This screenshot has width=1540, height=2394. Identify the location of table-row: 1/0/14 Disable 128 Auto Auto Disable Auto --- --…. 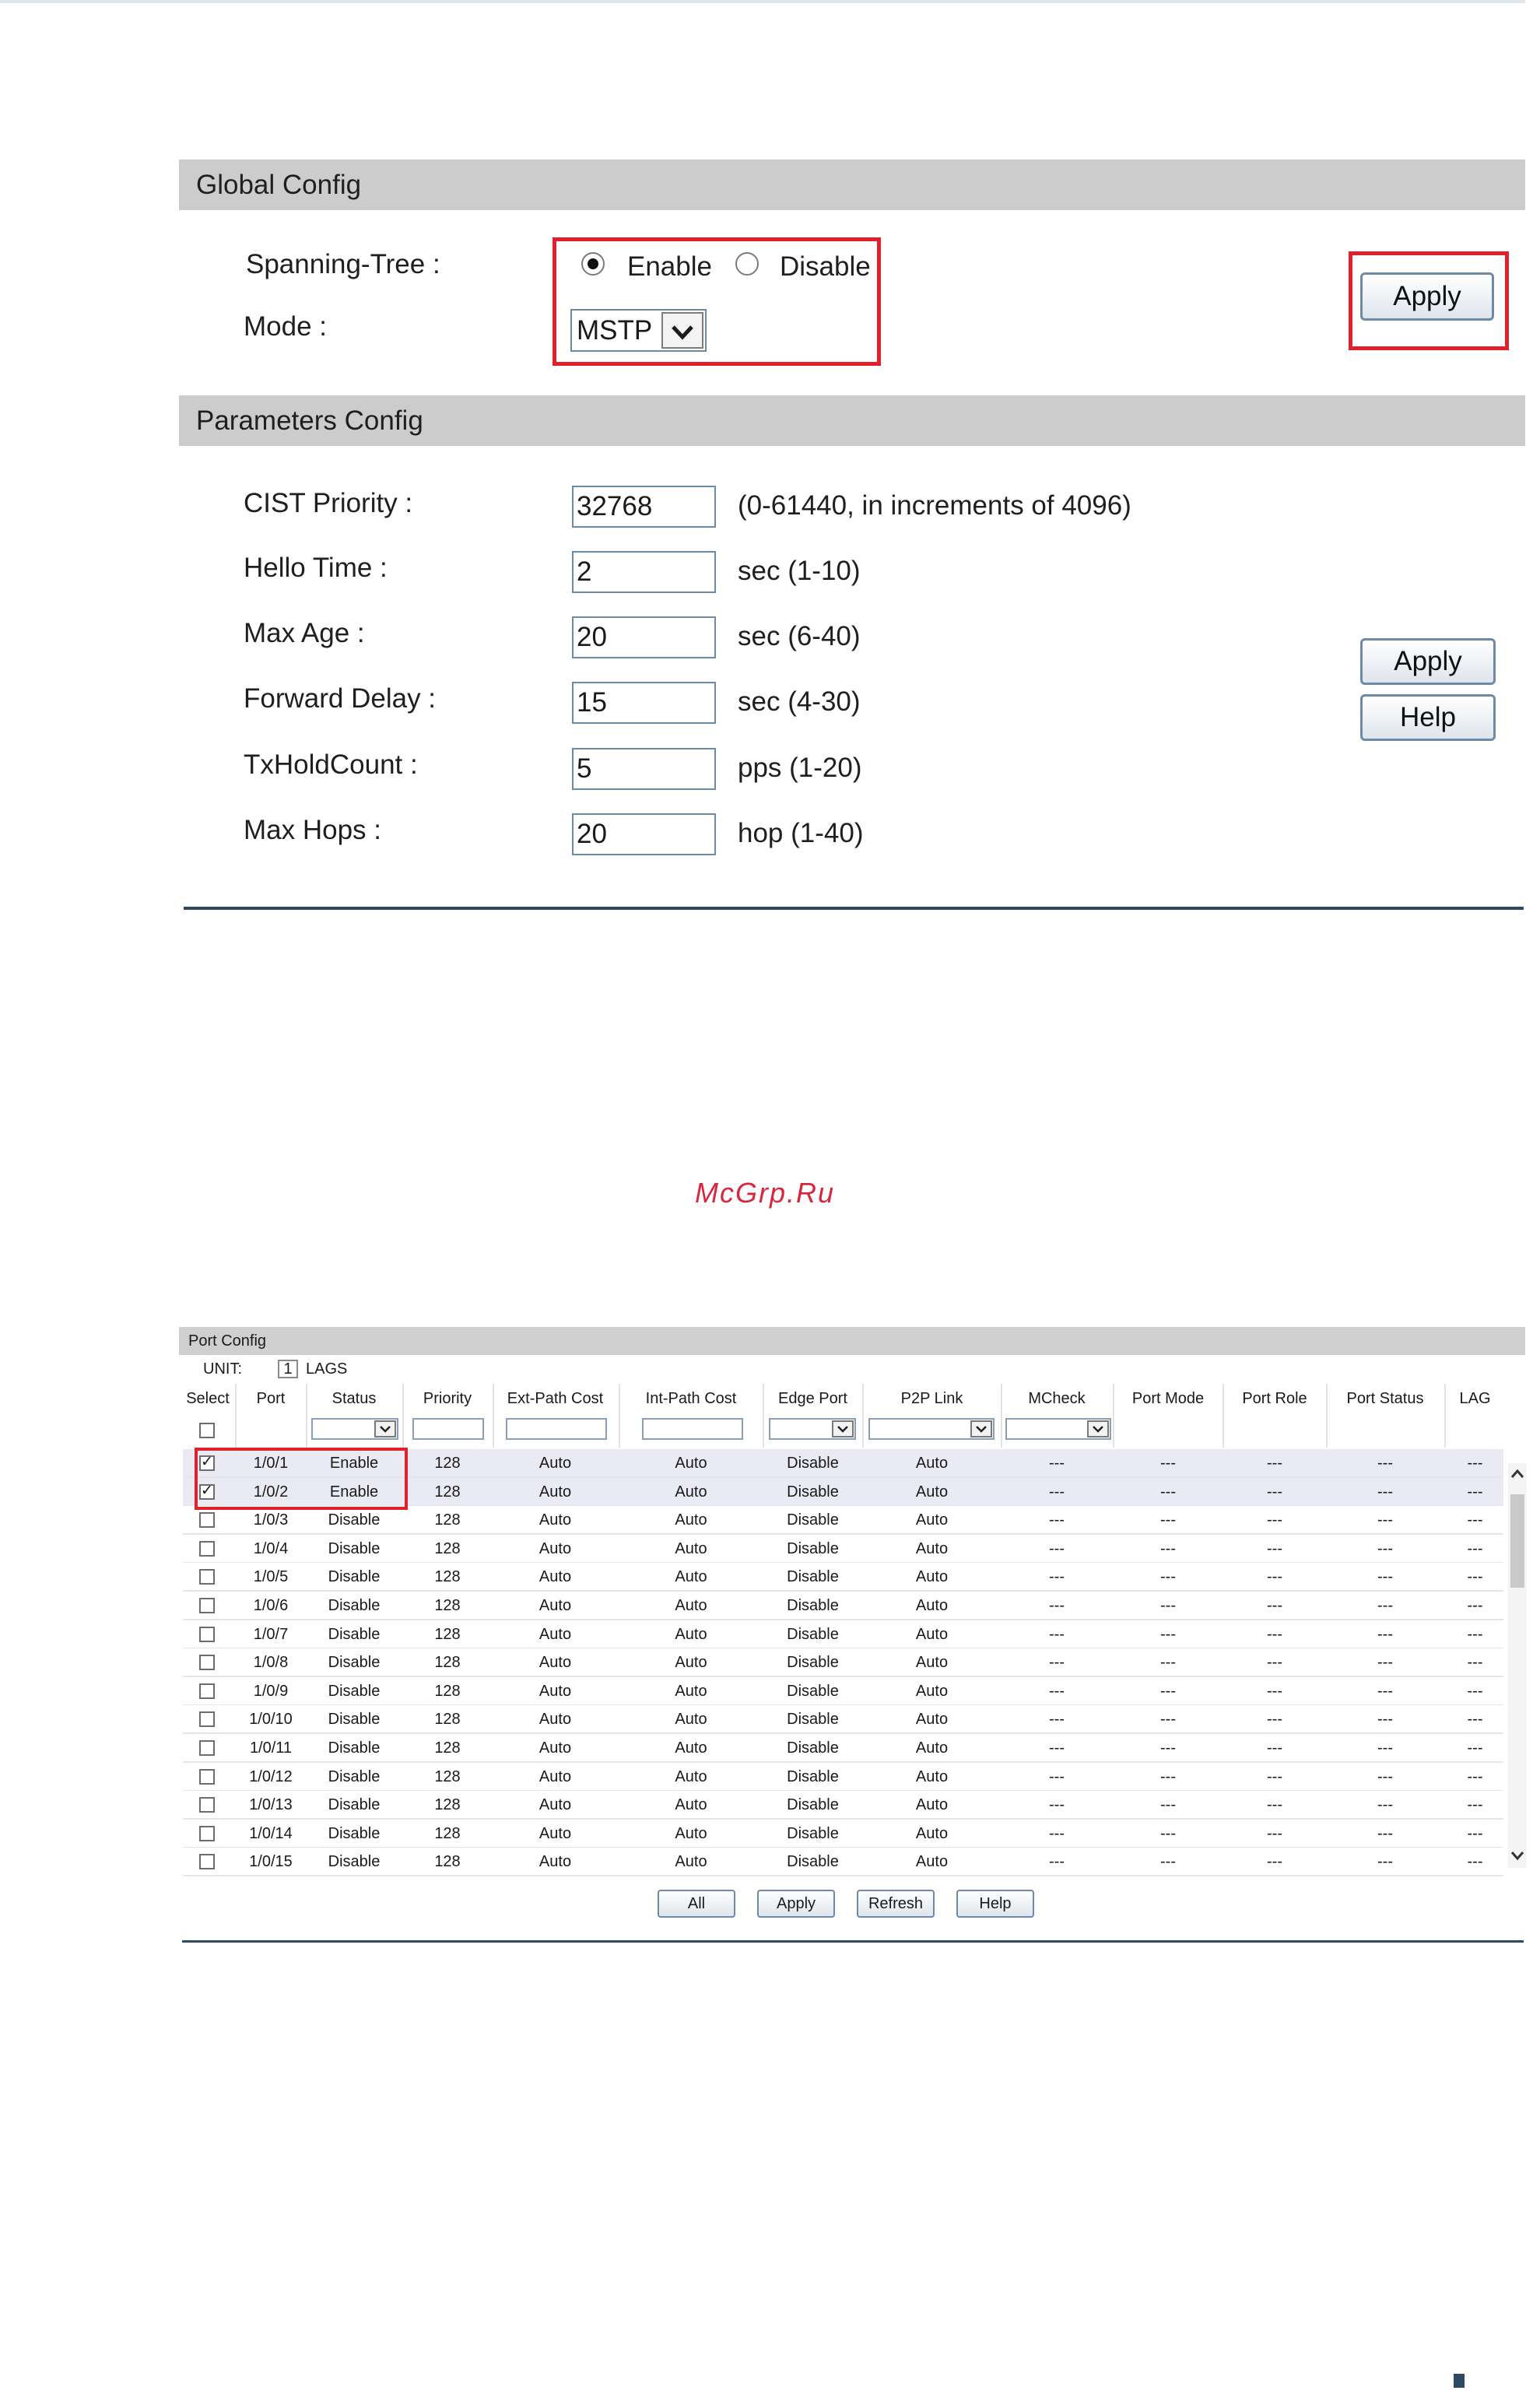
(843, 1834).